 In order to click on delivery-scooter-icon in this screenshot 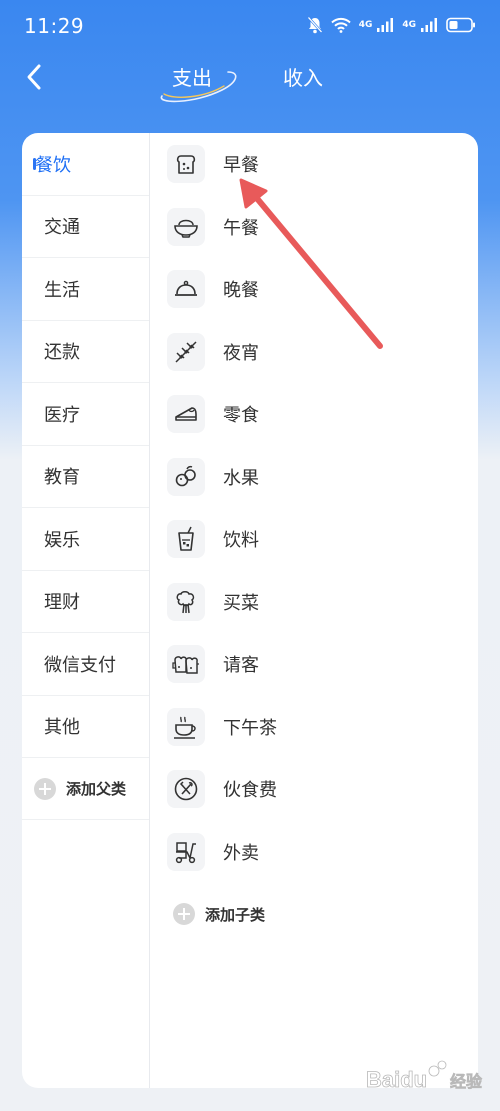, I will do `click(186, 851)`.